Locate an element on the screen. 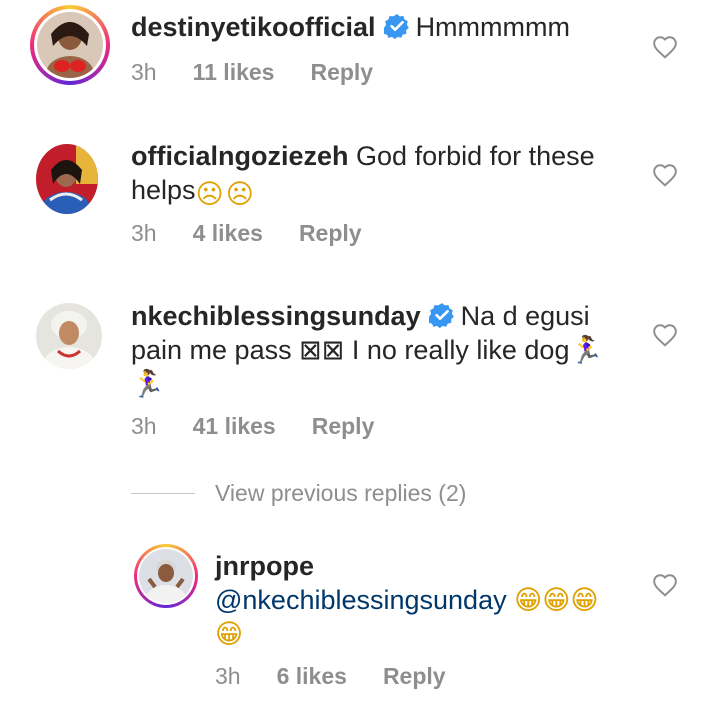 The width and height of the screenshot is (720, 704). comment-text: destinyetikoofficial Hmmmmmm is located at coordinates (350, 27).